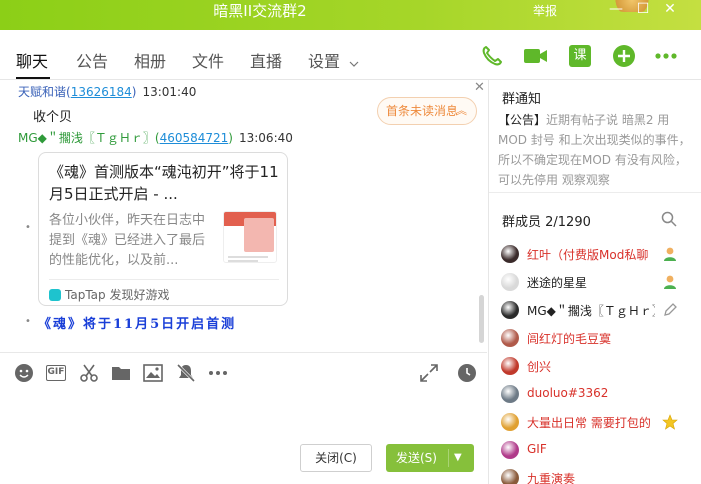 The height and width of the screenshot is (484, 701). I want to click on gif-icon: GIF, so click(56, 373).